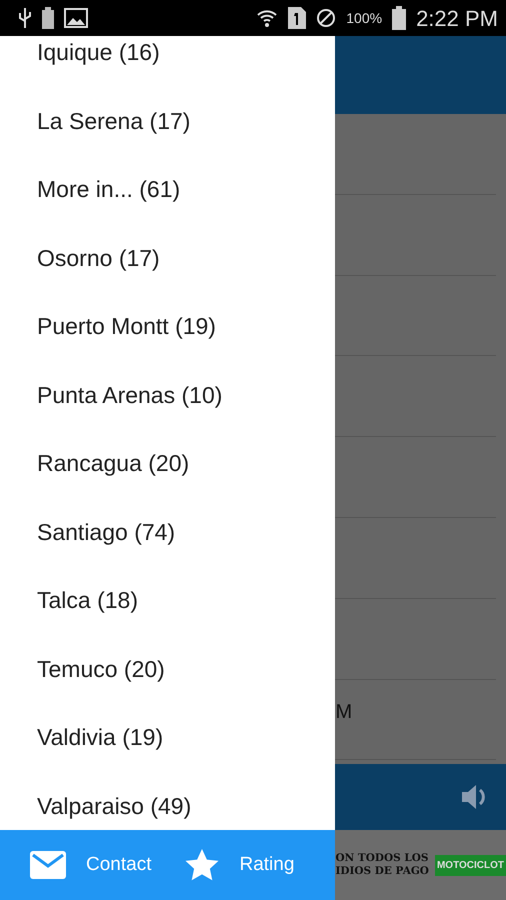 This screenshot has width=506, height=900. Describe the element at coordinates (168, 463) in the screenshot. I see `drawer-item: Rancagua (20)` at that location.